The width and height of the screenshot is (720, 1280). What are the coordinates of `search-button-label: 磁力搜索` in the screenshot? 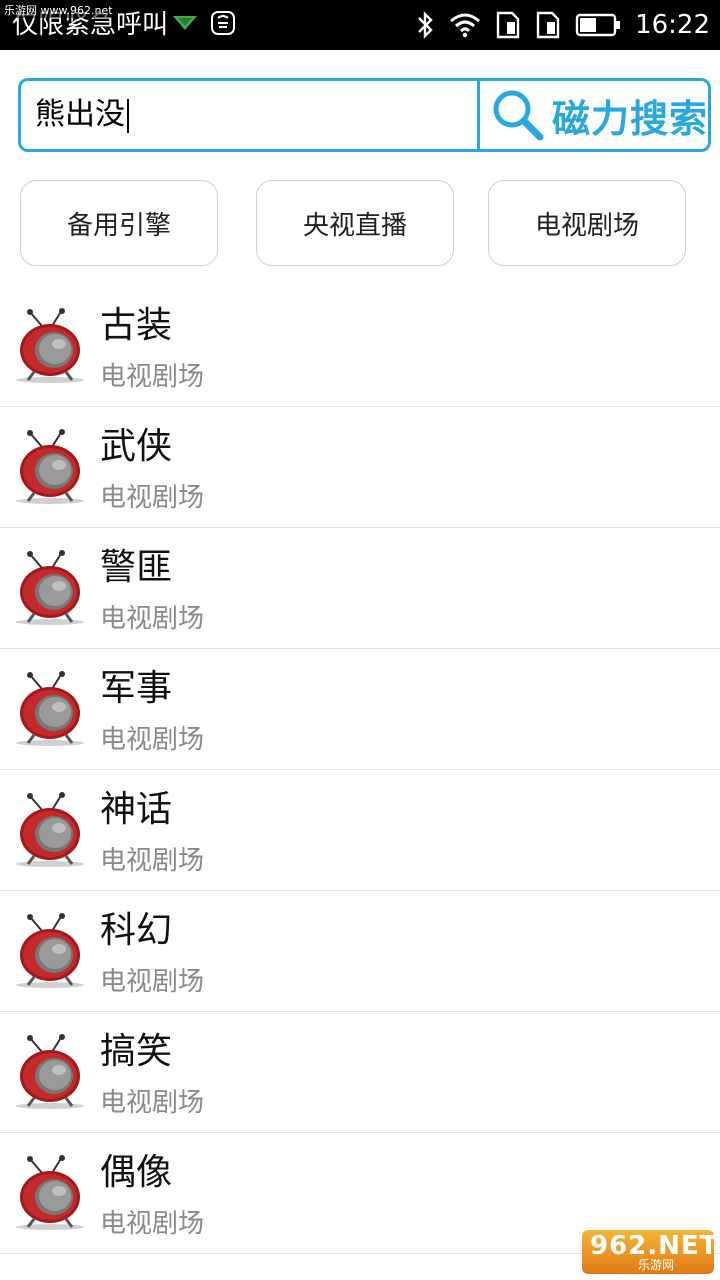 It's located at (630, 118).